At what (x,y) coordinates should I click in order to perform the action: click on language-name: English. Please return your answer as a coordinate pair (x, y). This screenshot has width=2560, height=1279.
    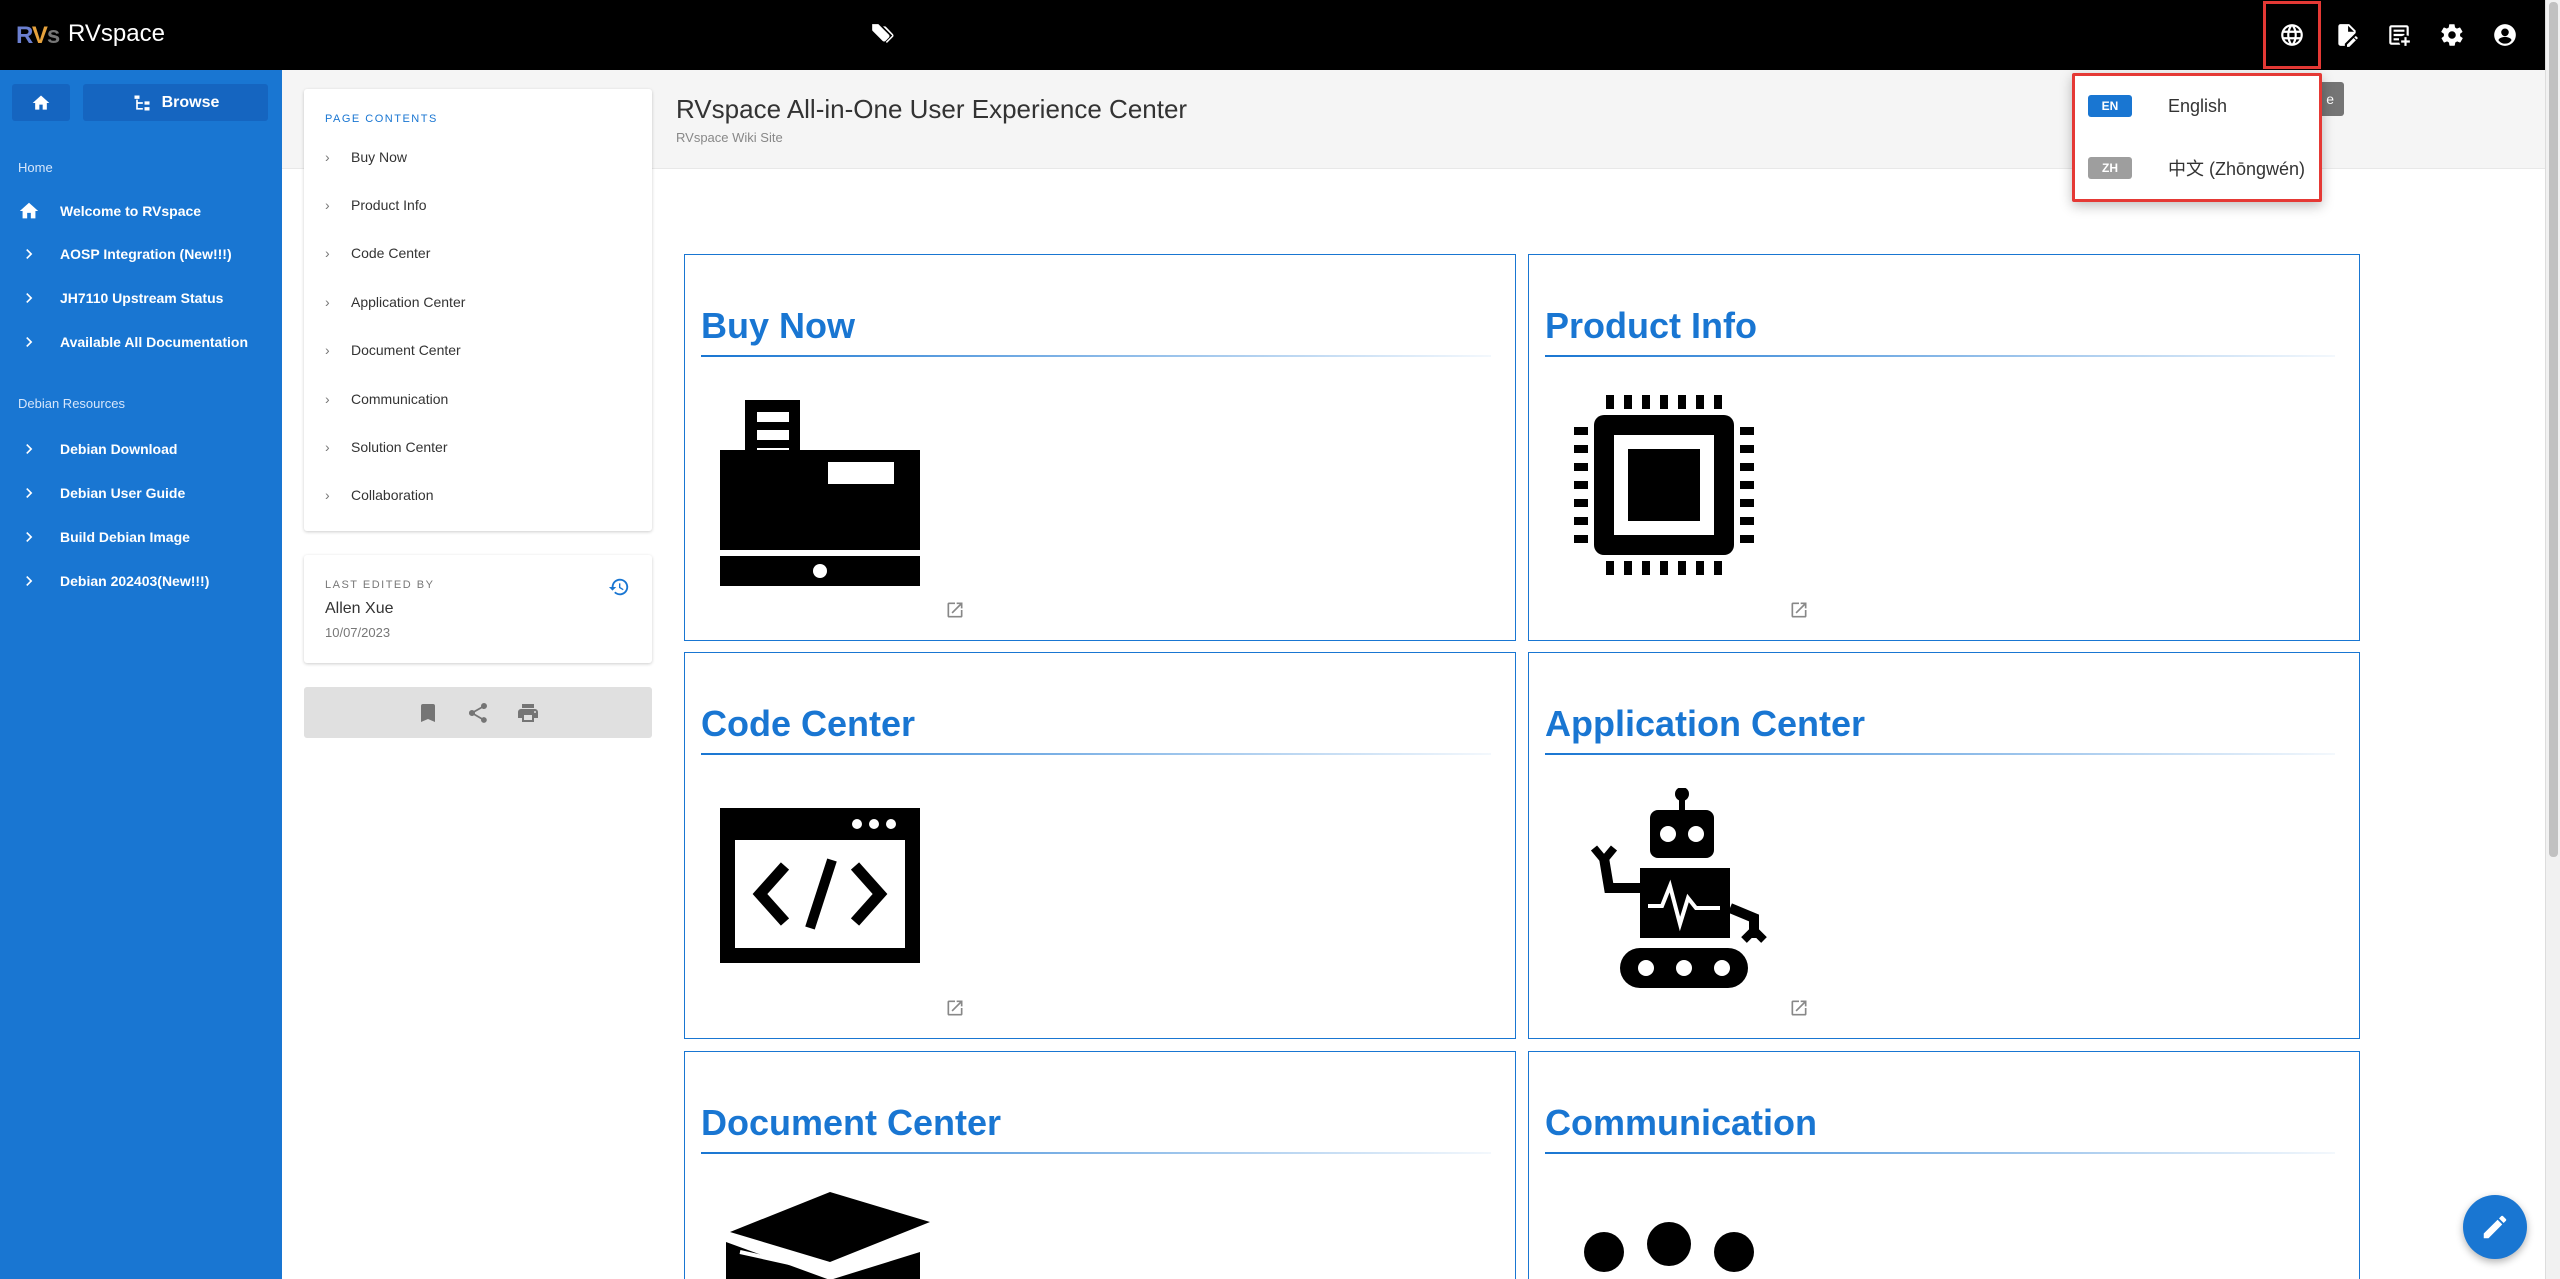
    Looking at the image, I should click on (2198, 105).